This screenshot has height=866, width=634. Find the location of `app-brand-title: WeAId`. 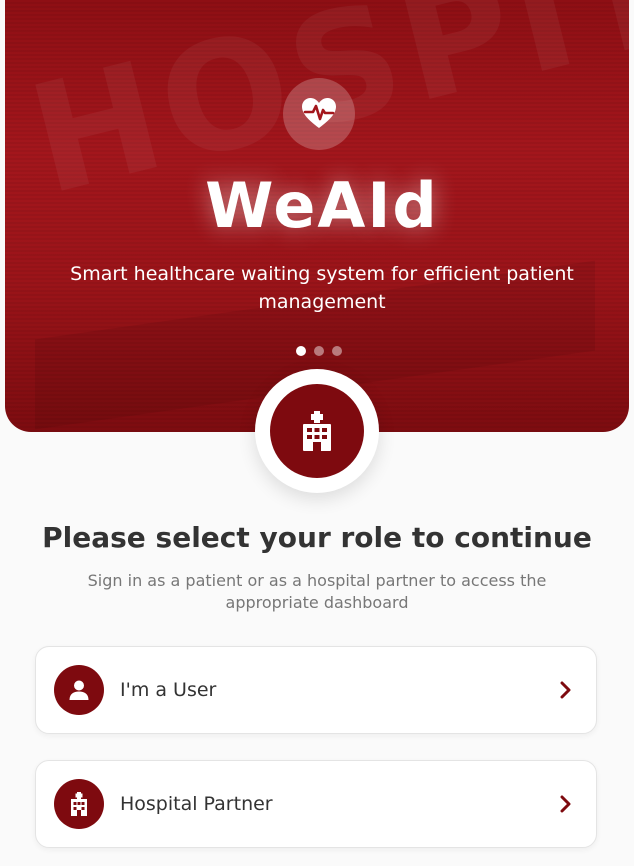

app-brand-title: WeAId is located at coordinates (322, 205).